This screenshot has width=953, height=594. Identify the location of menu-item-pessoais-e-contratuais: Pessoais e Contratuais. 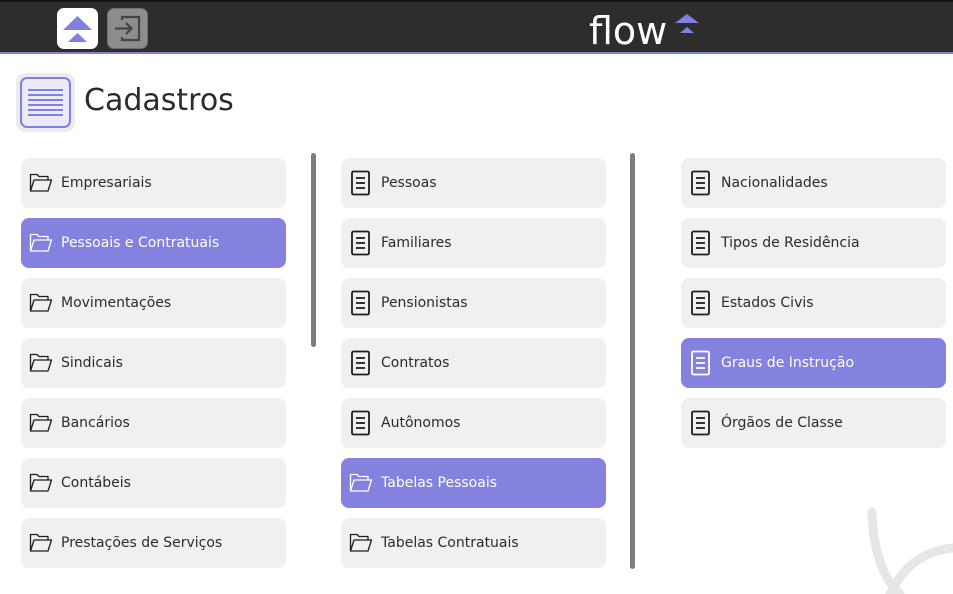
(153, 243).